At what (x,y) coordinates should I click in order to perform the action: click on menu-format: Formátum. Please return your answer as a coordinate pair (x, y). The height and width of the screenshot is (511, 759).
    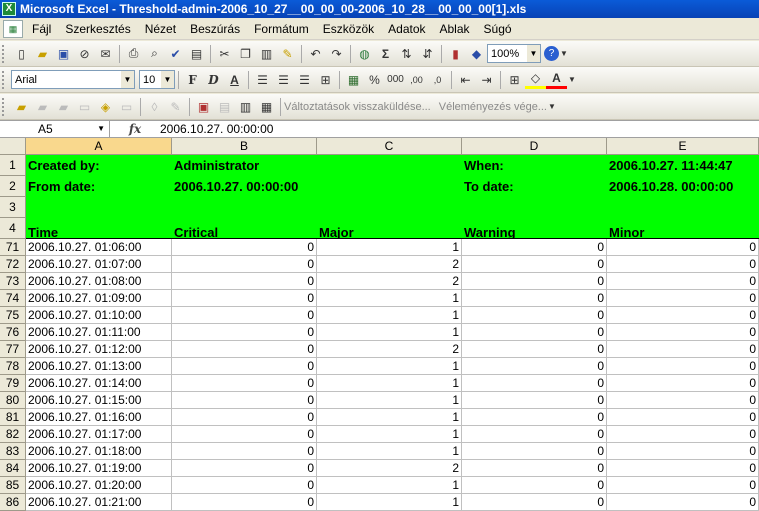
    Looking at the image, I should click on (281, 29).